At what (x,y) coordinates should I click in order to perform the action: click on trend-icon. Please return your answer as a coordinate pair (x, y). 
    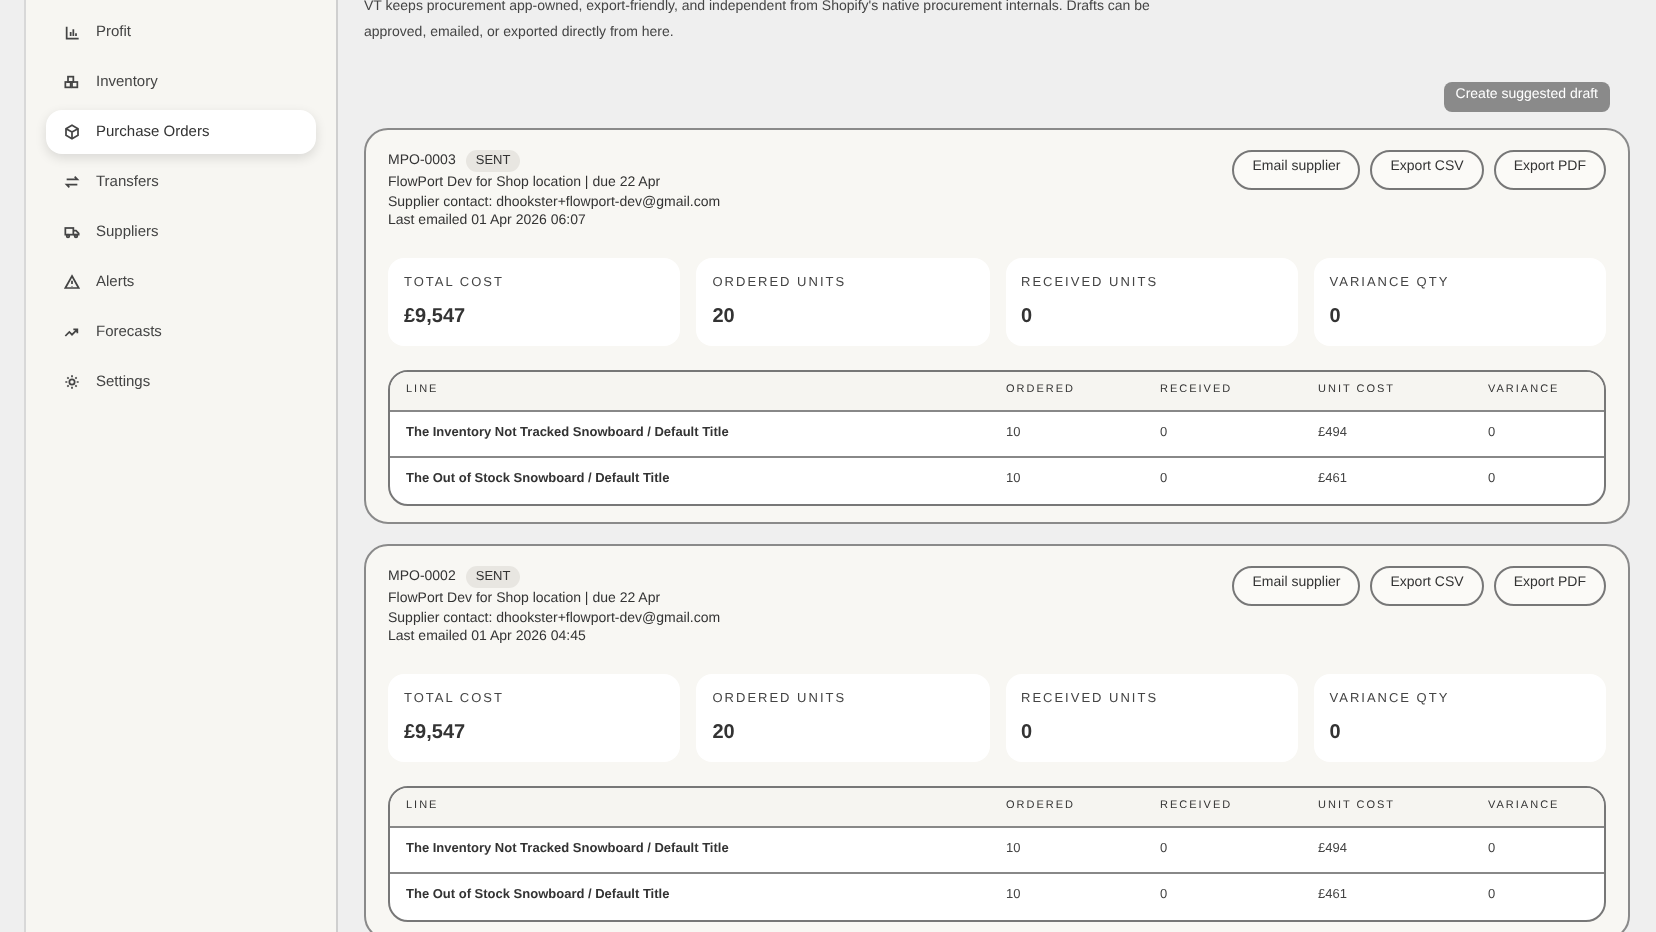
    Looking at the image, I should click on (72, 332).